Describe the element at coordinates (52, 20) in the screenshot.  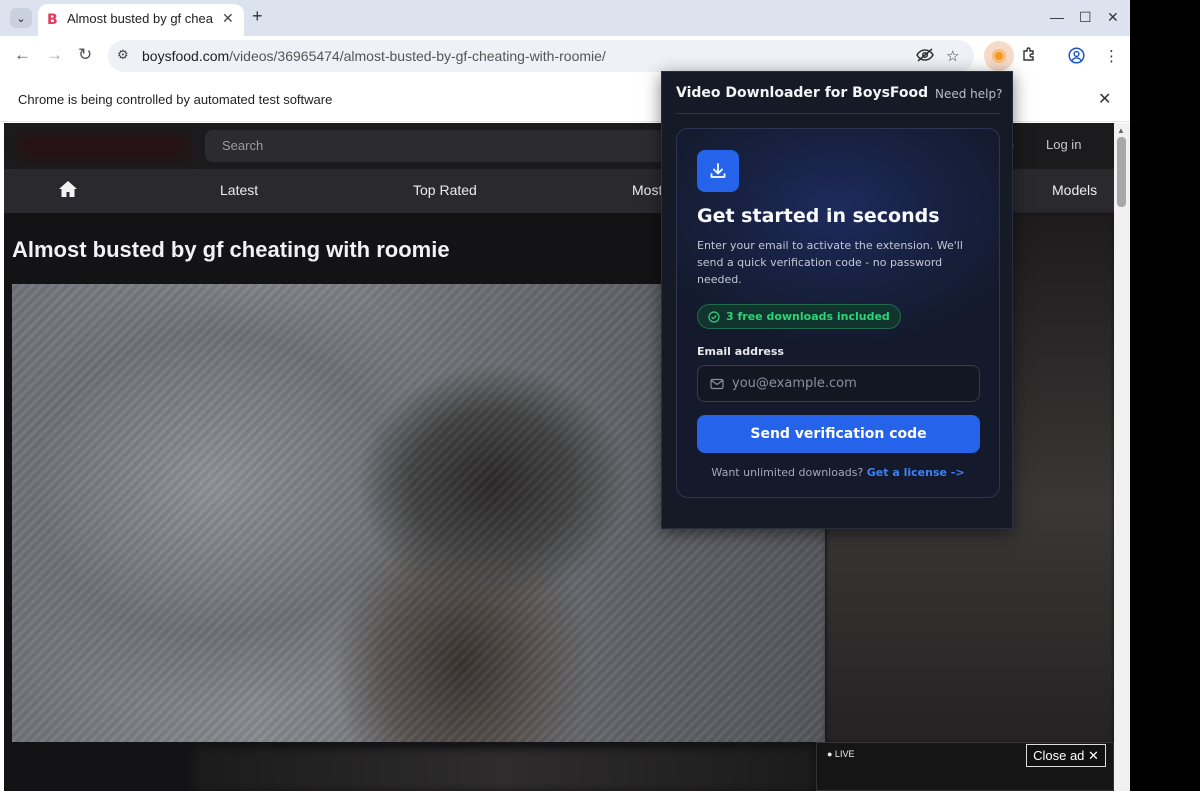
I see `site-favicon-icon: B` at that location.